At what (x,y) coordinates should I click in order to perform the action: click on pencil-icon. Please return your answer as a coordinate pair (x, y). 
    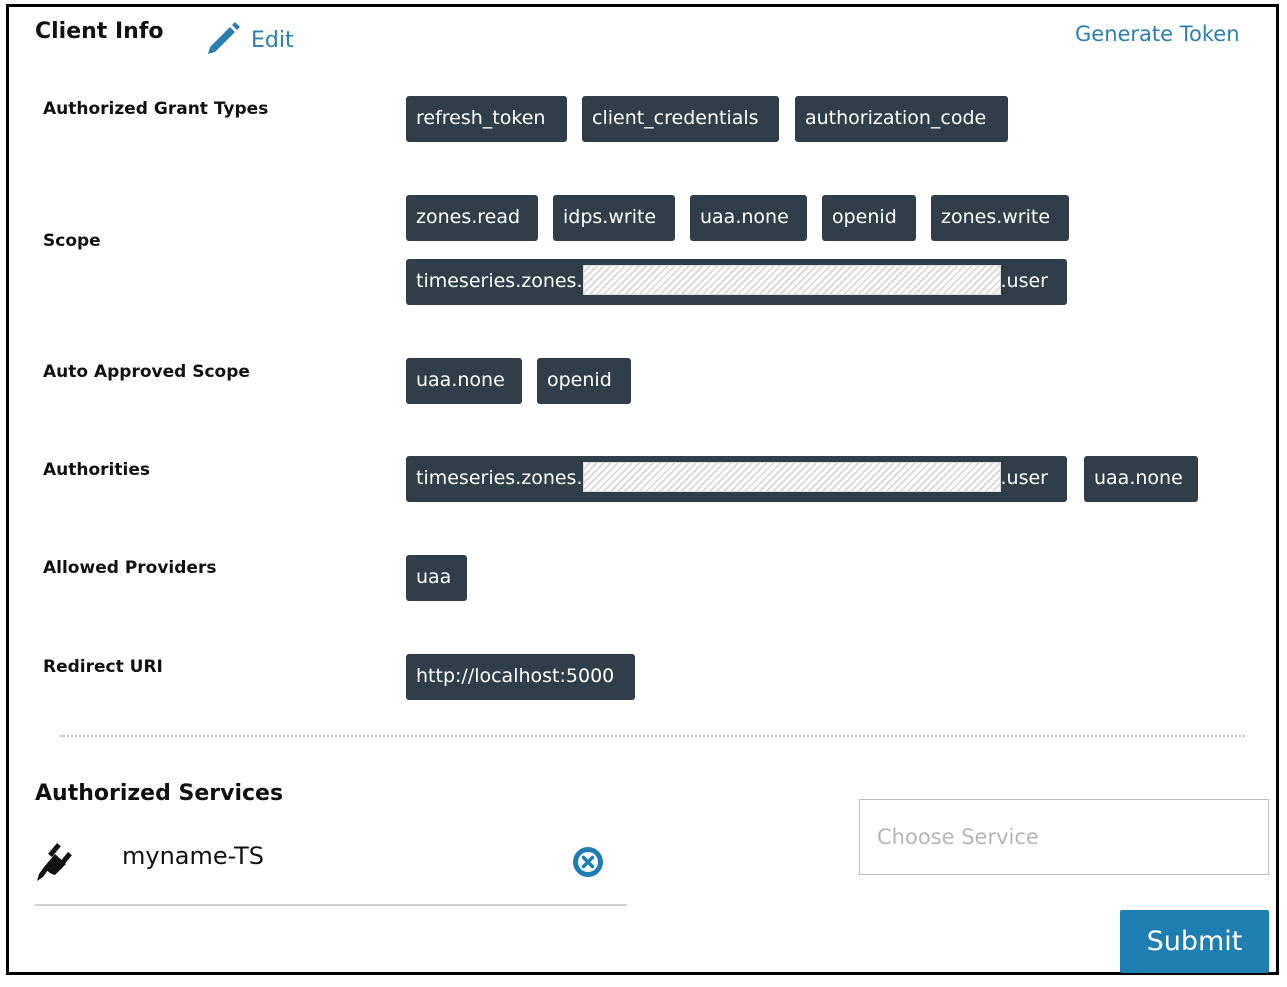
    Looking at the image, I should click on (223, 40).